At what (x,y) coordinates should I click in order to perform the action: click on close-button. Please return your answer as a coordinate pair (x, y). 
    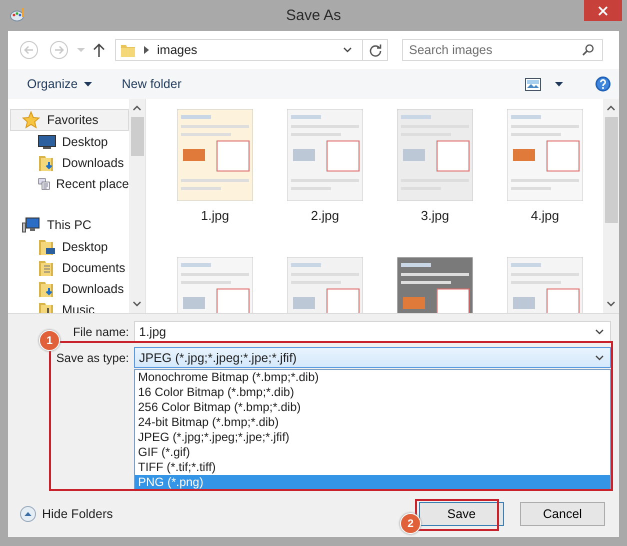
    Looking at the image, I should click on (603, 10).